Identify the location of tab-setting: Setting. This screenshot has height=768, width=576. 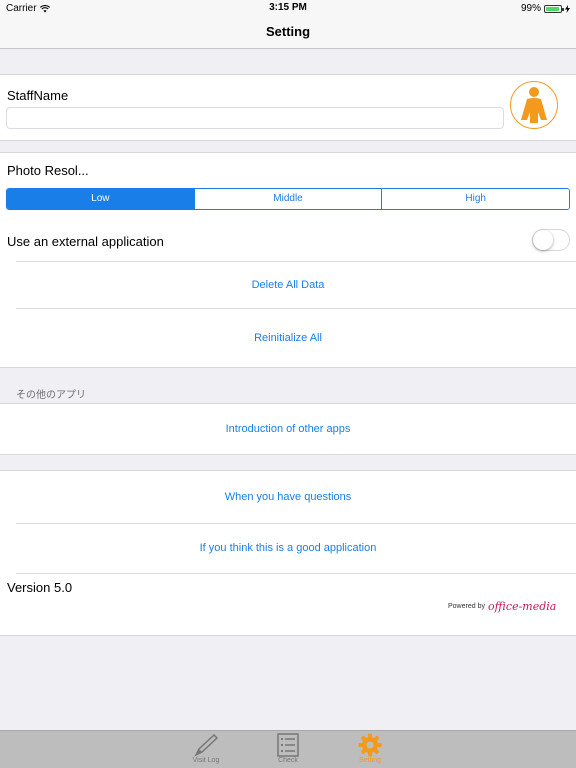
(370, 748).